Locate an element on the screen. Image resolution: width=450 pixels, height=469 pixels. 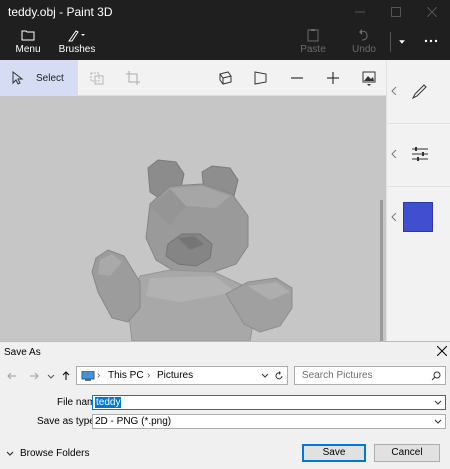
save-as-type-select: 2D - PNG (*.png) is located at coordinates (269, 421).